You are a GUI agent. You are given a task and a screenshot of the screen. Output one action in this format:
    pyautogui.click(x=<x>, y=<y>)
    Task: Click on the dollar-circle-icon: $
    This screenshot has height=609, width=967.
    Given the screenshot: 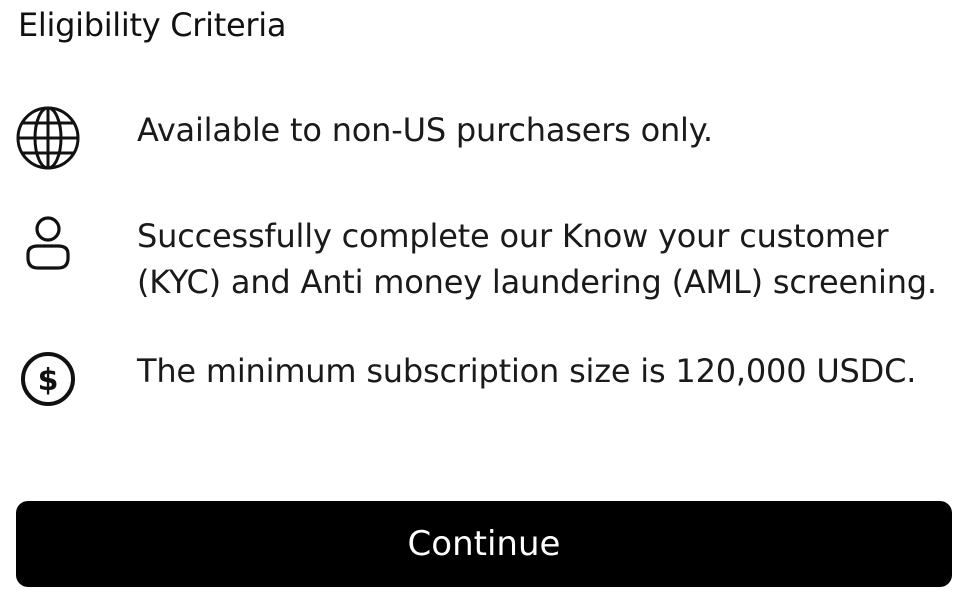 What is the action you would take?
    pyautogui.click(x=48, y=379)
    